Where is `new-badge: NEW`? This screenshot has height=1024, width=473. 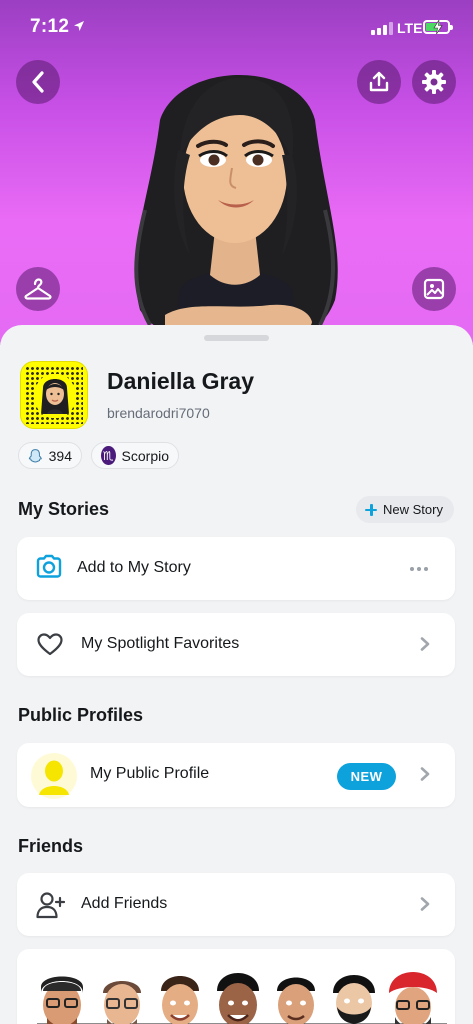 new-badge: NEW is located at coordinates (366, 776).